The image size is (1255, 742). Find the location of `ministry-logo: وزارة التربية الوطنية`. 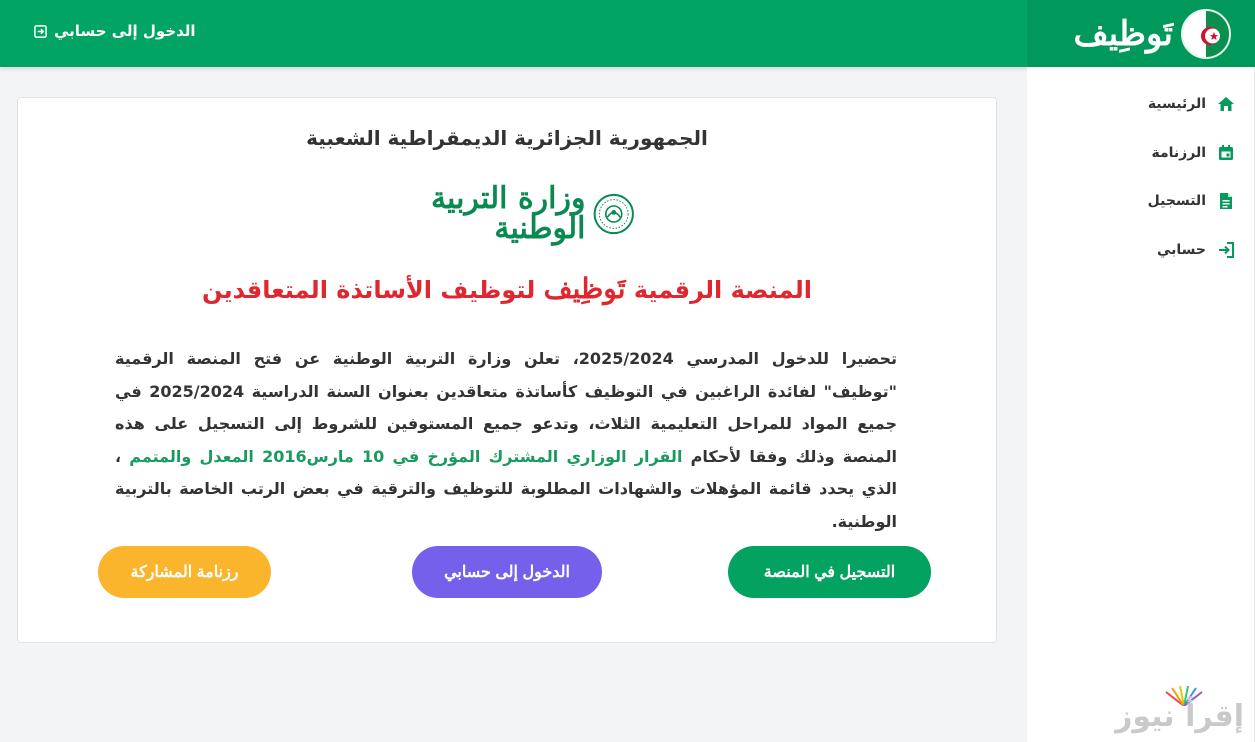

ministry-logo: وزارة التربية الوطنية is located at coordinates (508, 214).